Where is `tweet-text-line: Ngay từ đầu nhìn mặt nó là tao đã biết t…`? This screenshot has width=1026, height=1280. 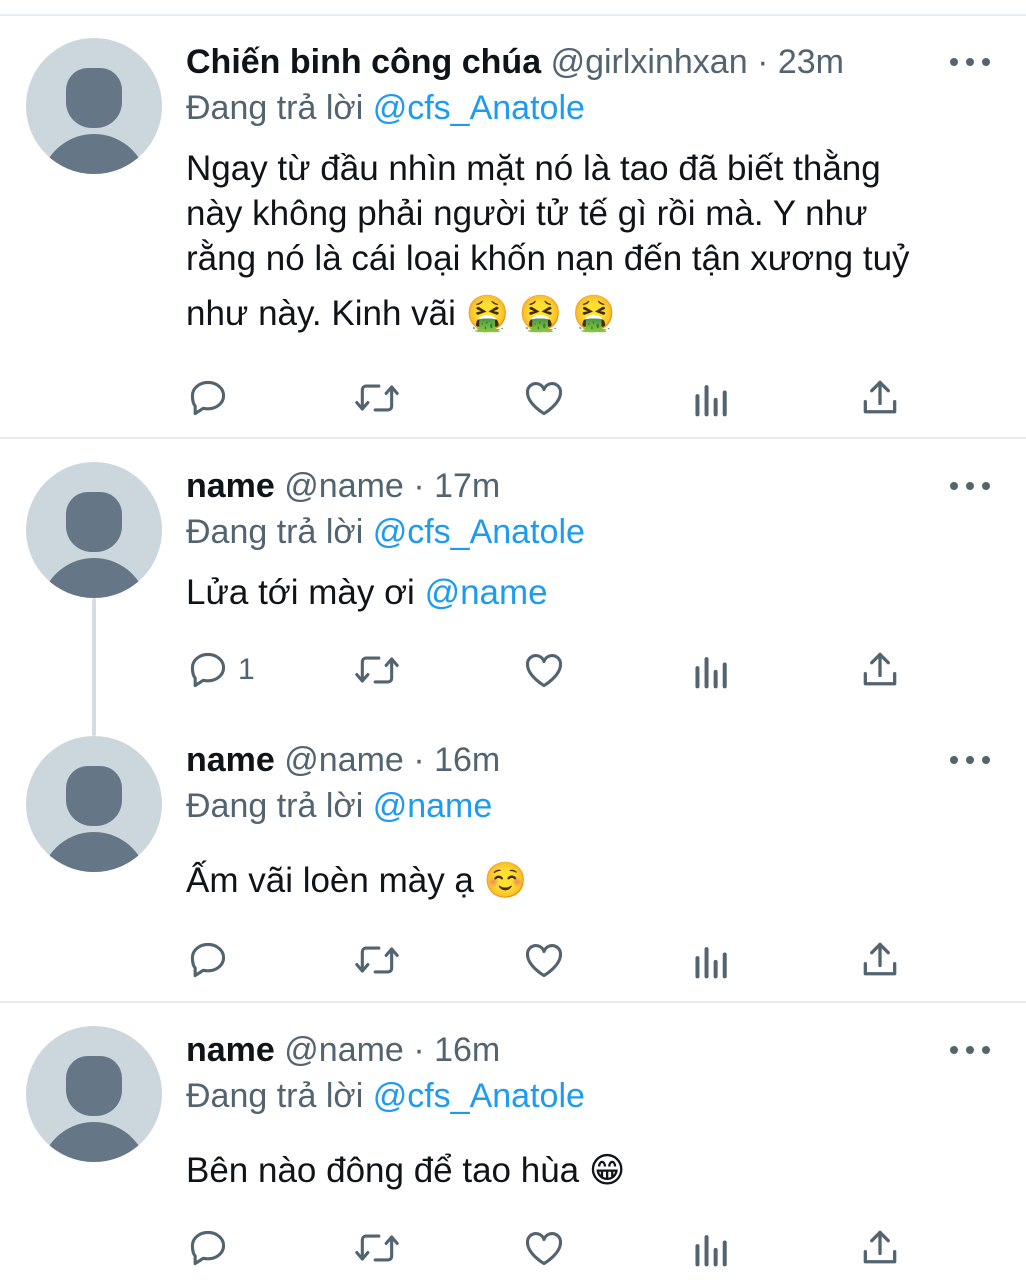 tweet-text-line: Ngay từ đầu nhìn mặt nó là tao đã biết t… is located at coordinates (533, 168).